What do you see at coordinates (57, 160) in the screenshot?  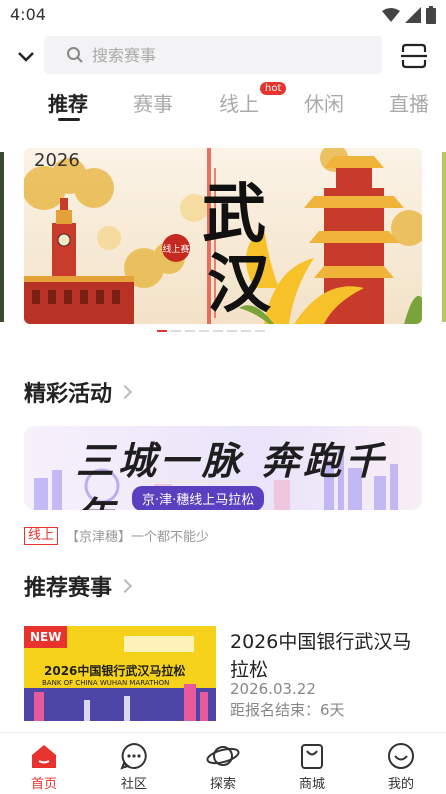 I see `banner-year: 2026` at bounding box center [57, 160].